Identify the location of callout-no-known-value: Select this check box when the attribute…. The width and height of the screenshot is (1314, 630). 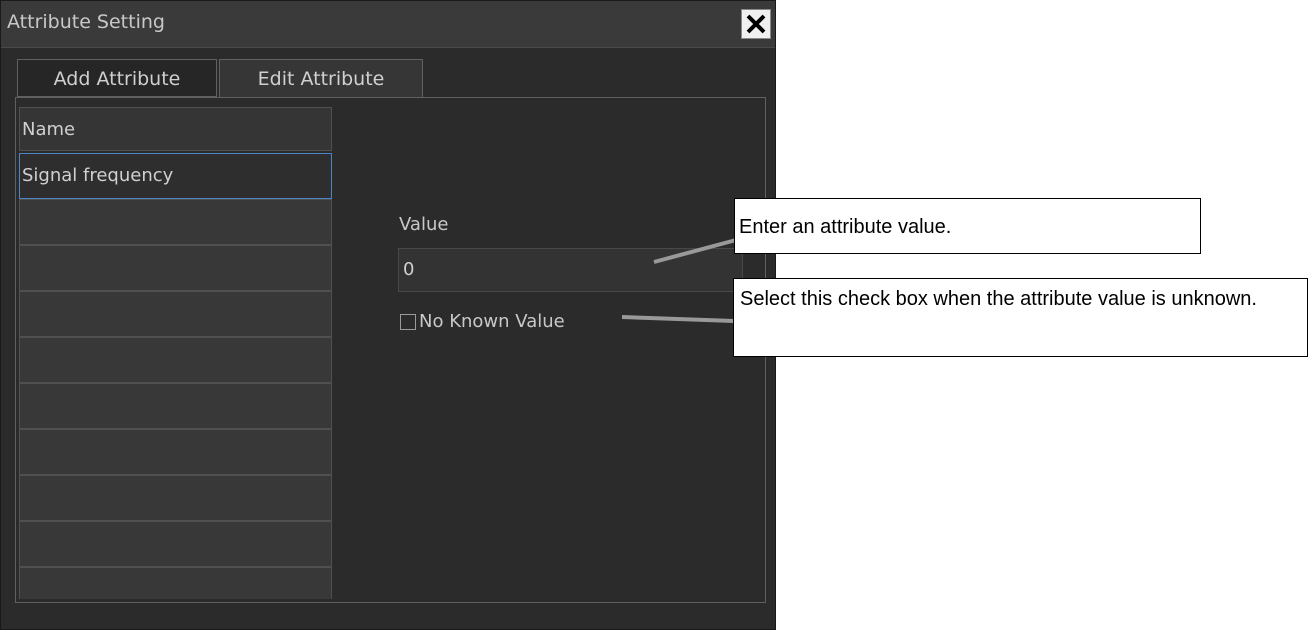
(1020, 317).